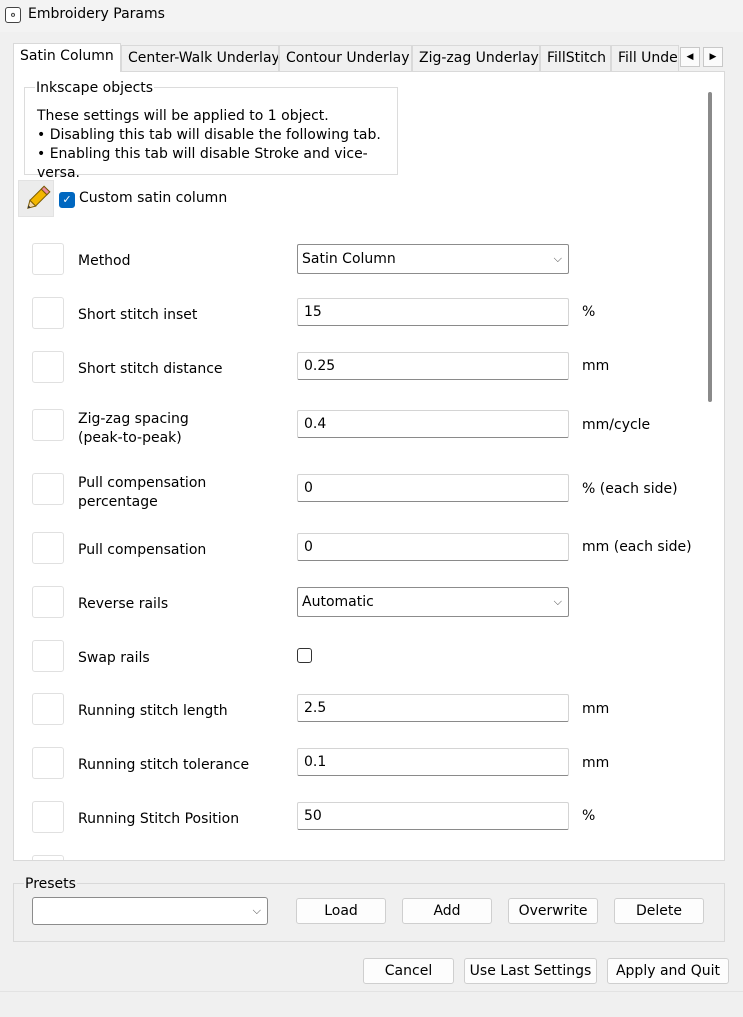  What do you see at coordinates (142, 493) in the screenshot?
I see `pull-comp-percentage-label: Pull compensation percentage` at bounding box center [142, 493].